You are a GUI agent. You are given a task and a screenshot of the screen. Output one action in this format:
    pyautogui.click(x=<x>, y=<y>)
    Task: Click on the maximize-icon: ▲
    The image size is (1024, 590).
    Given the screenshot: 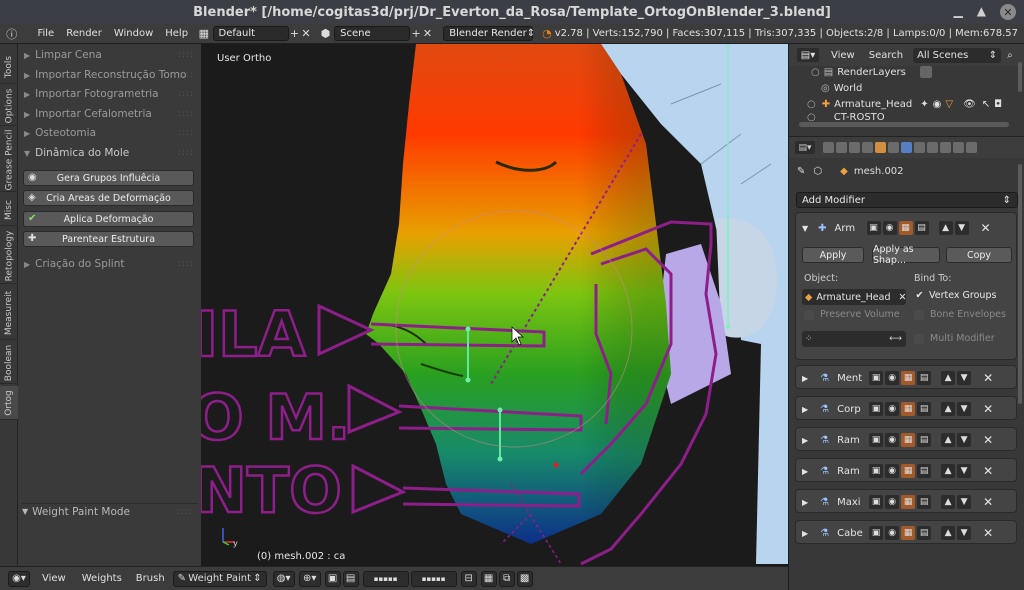 What is the action you would take?
    pyautogui.click(x=981, y=12)
    